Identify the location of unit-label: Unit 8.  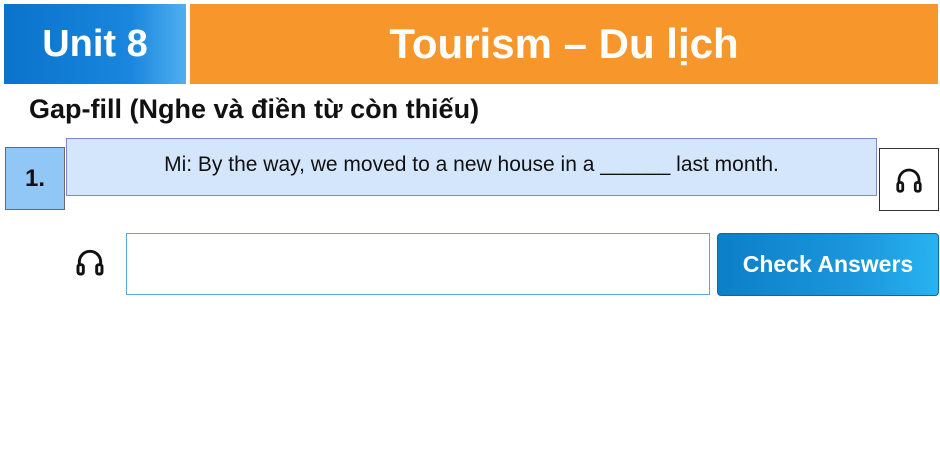
(95, 43).